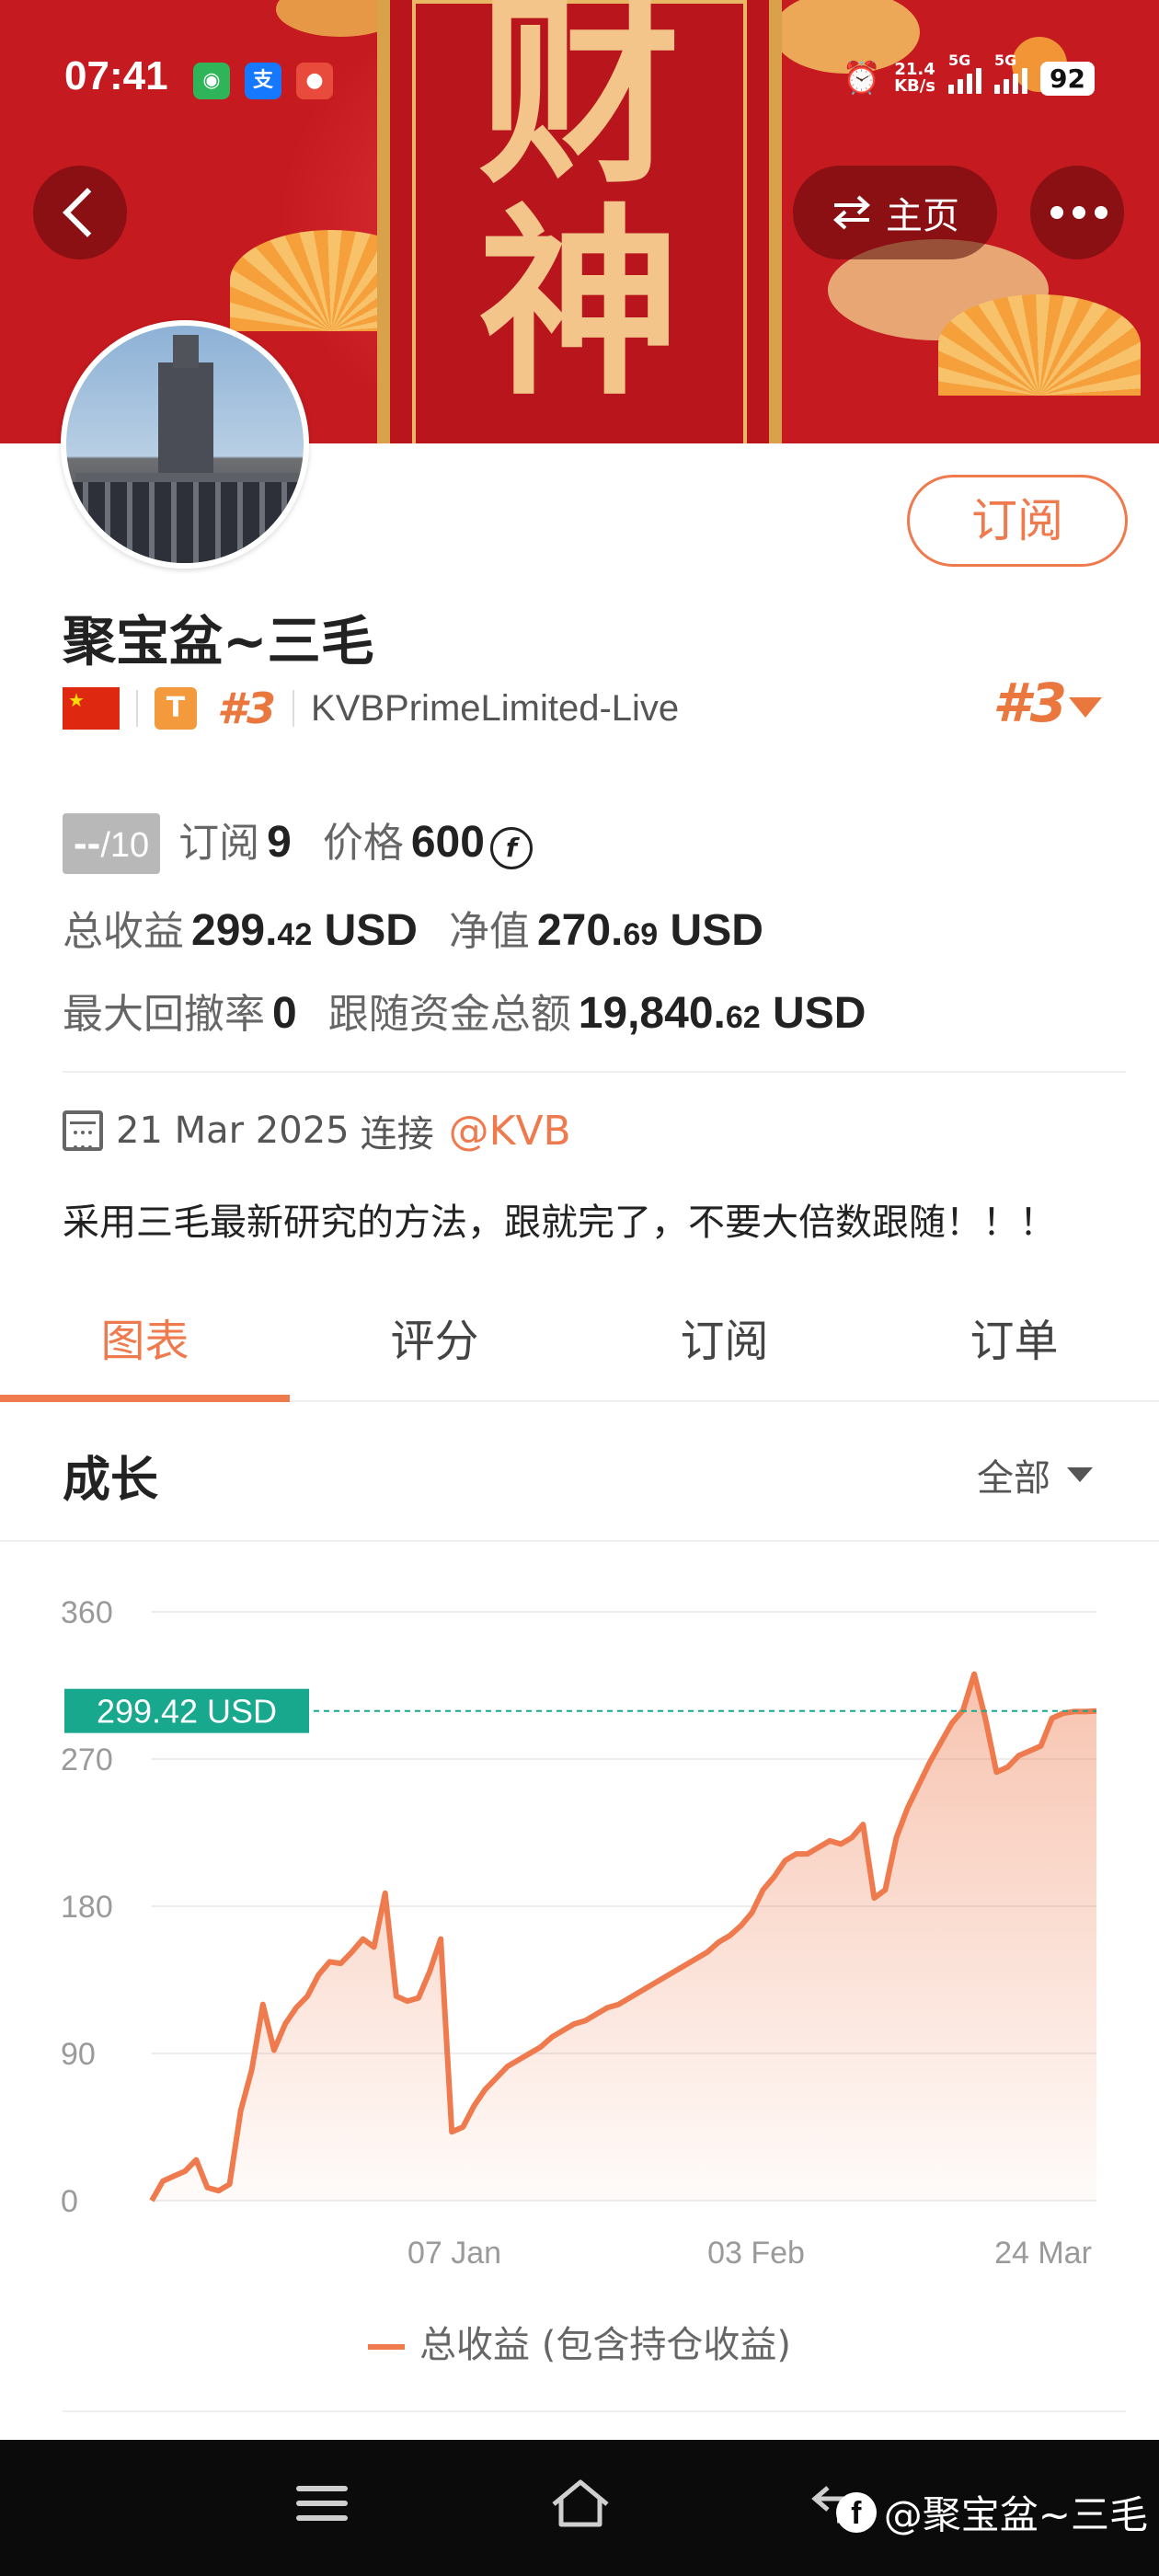  I want to click on avatar, so click(185, 444).